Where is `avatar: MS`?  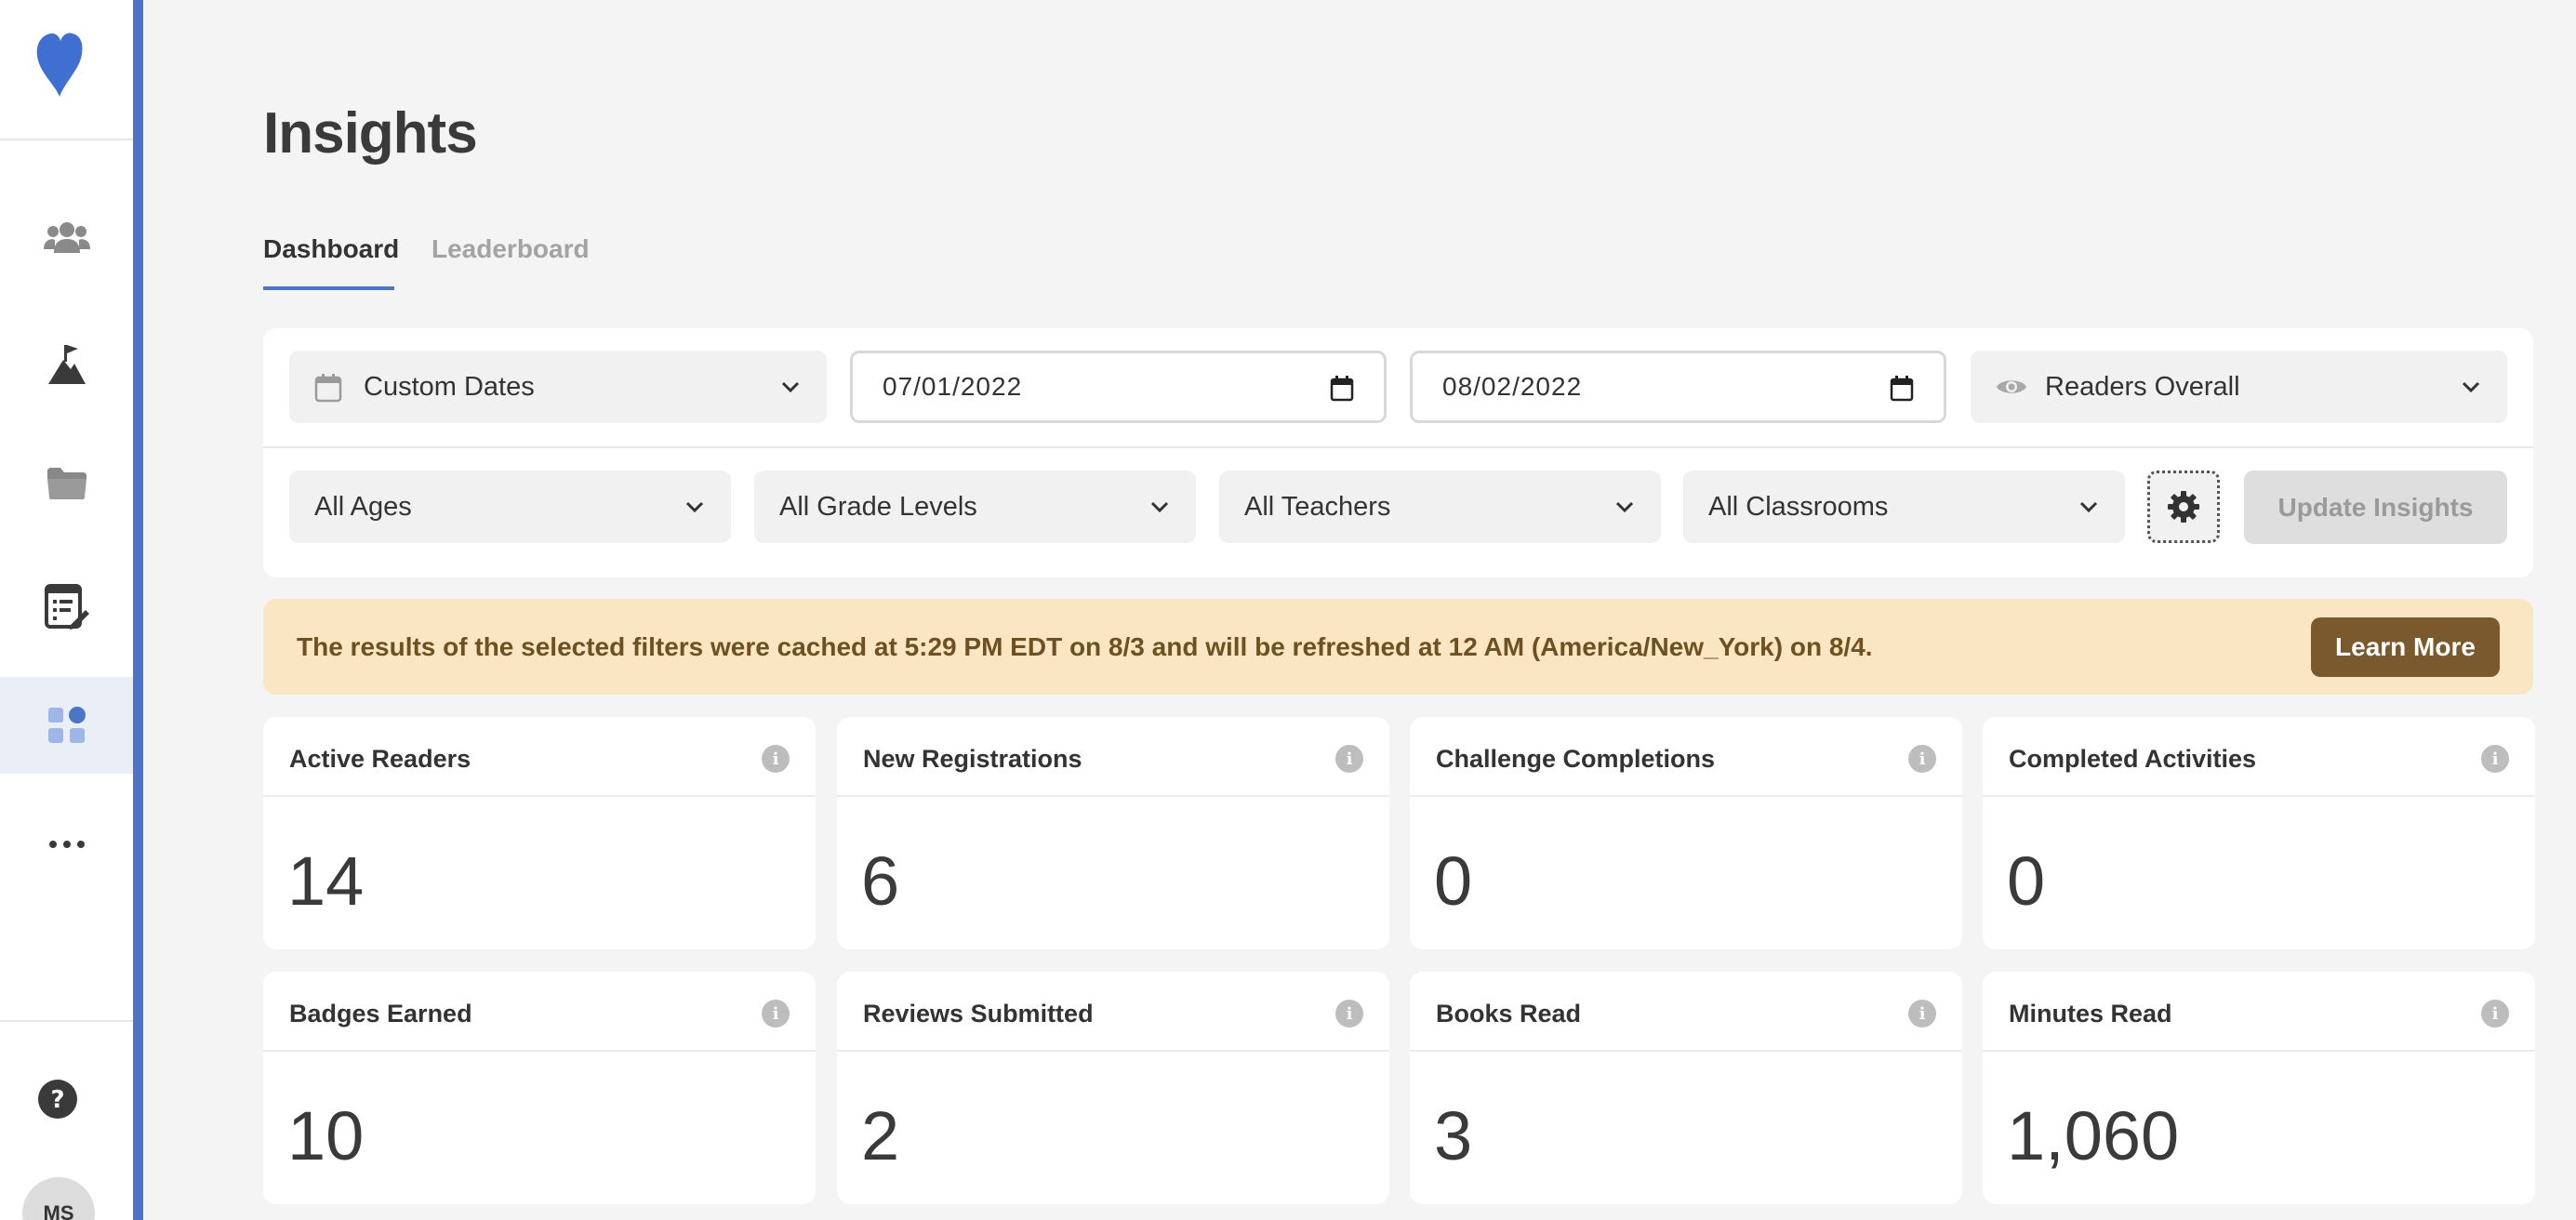
avatar: MS is located at coordinates (58, 1198).